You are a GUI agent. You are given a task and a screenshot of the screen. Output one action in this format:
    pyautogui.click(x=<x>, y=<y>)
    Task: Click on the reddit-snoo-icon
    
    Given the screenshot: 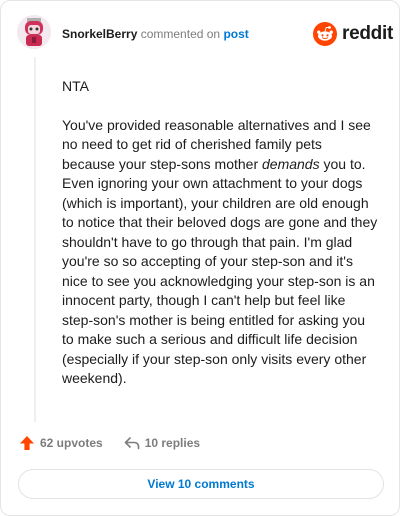 What is the action you would take?
    pyautogui.click(x=325, y=34)
    